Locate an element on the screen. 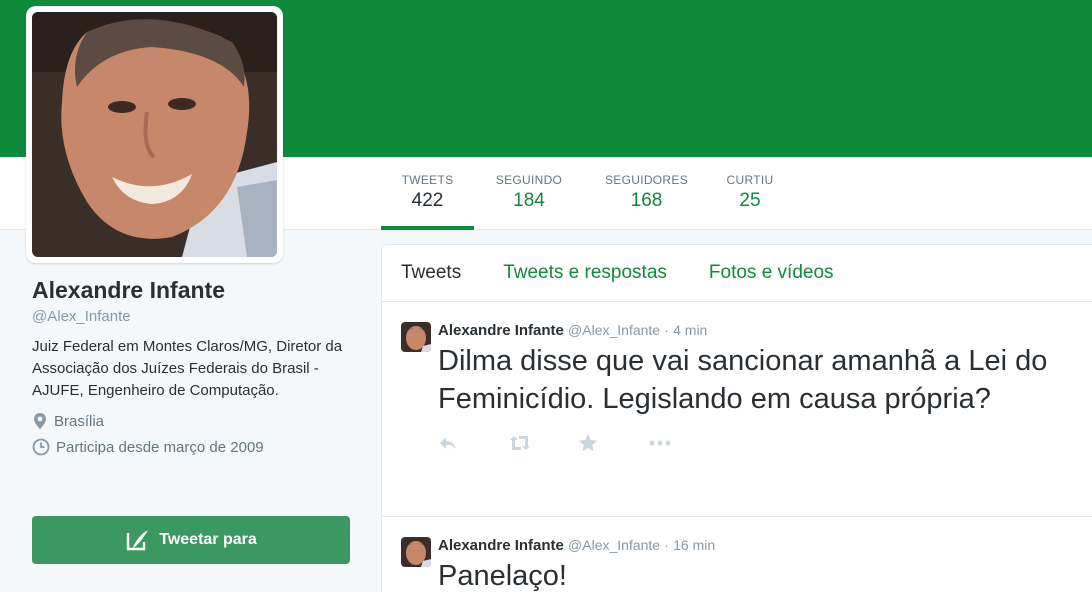  stat-likes-label: CURTIU is located at coordinates (750, 180).